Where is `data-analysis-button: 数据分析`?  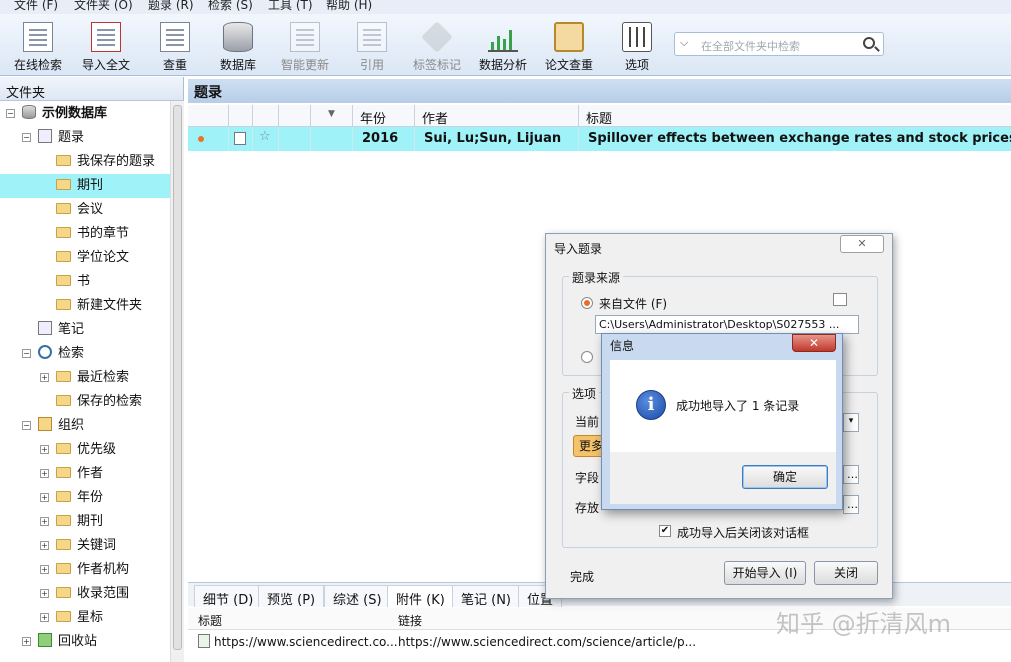
data-analysis-button: 数据分析 is located at coordinates (503, 47).